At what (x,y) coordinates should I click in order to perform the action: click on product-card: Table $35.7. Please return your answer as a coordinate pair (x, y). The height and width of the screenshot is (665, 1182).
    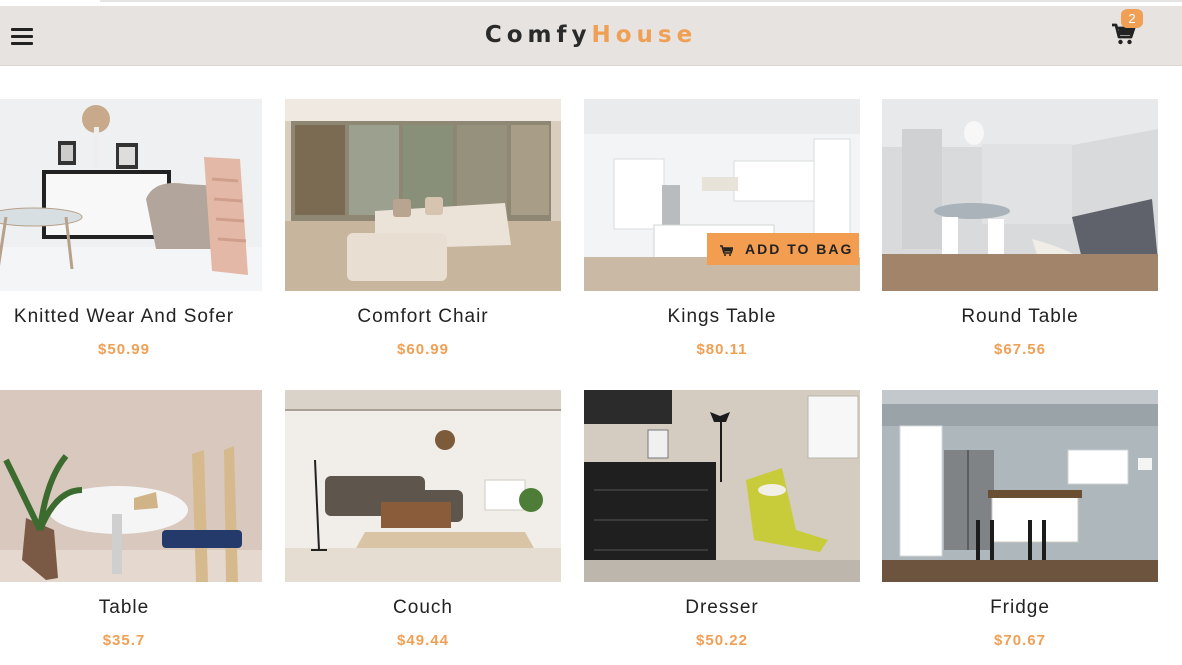
    Looking at the image, I should click on (131, 519).